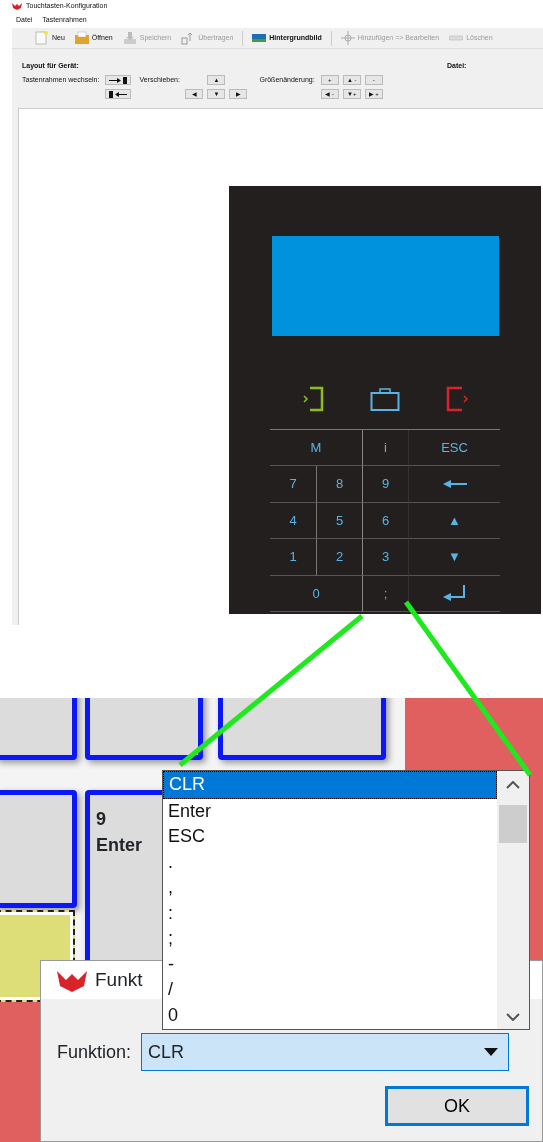 The height and width of the screenshot is (1142, 543). Describe the element at coordinates (316, 593) in the screenshot. I see `keypad-key: 0` at that location.